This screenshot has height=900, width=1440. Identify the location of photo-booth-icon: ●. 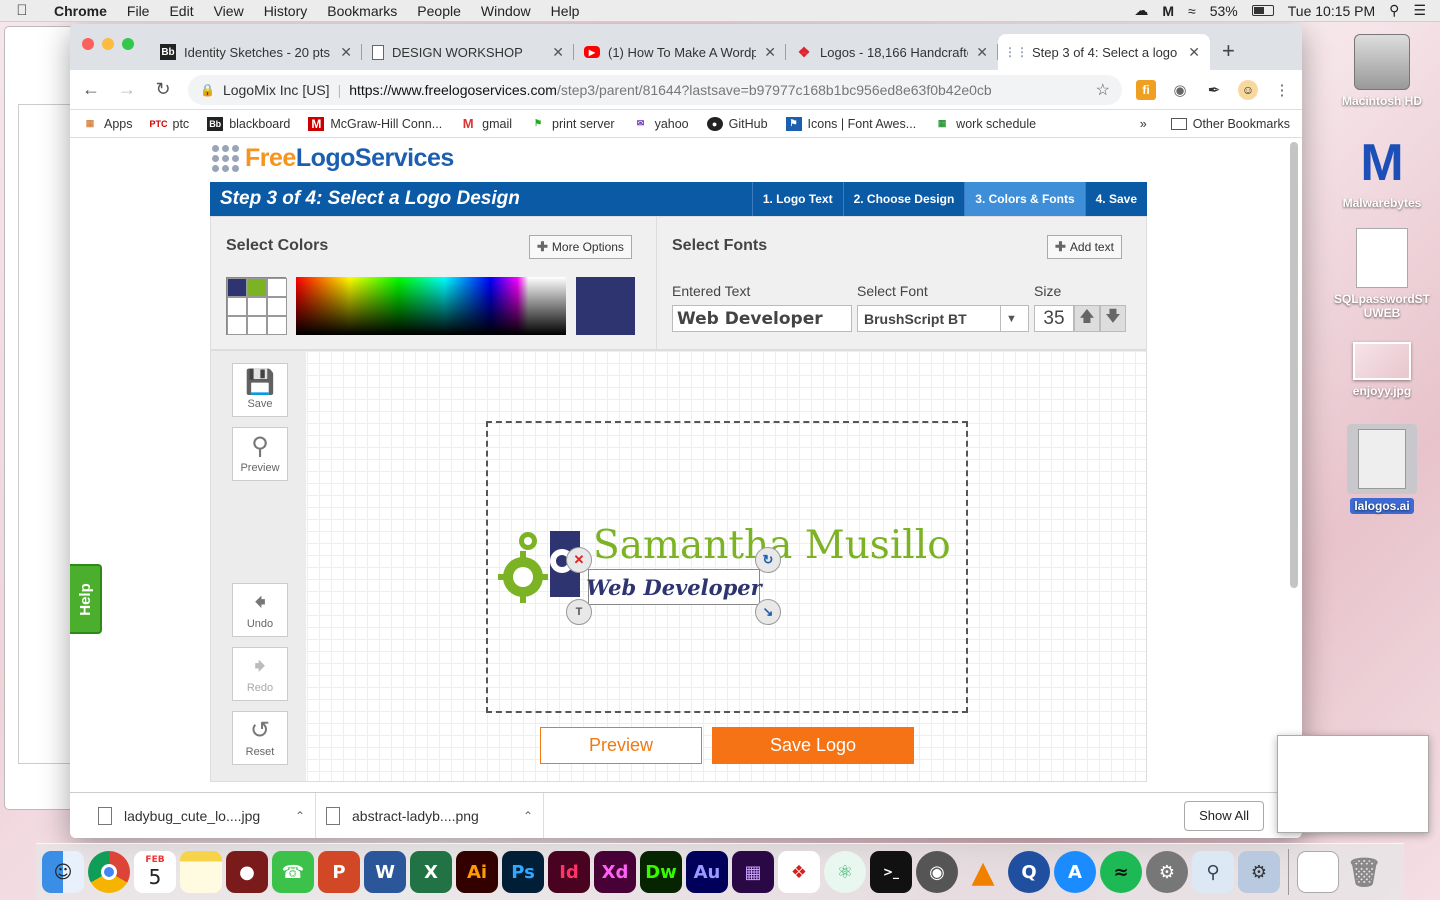
(247, 872).